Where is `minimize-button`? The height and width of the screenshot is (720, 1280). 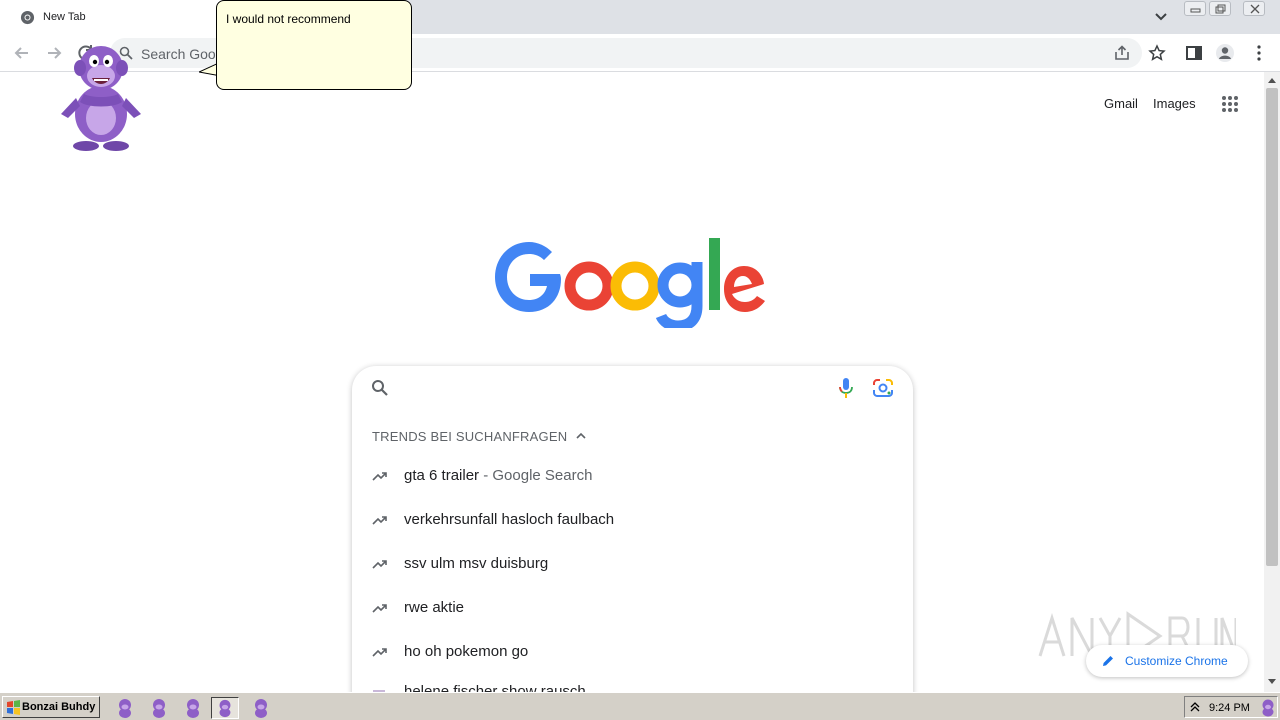
minimize-button is located at coordinates (1195, 8).